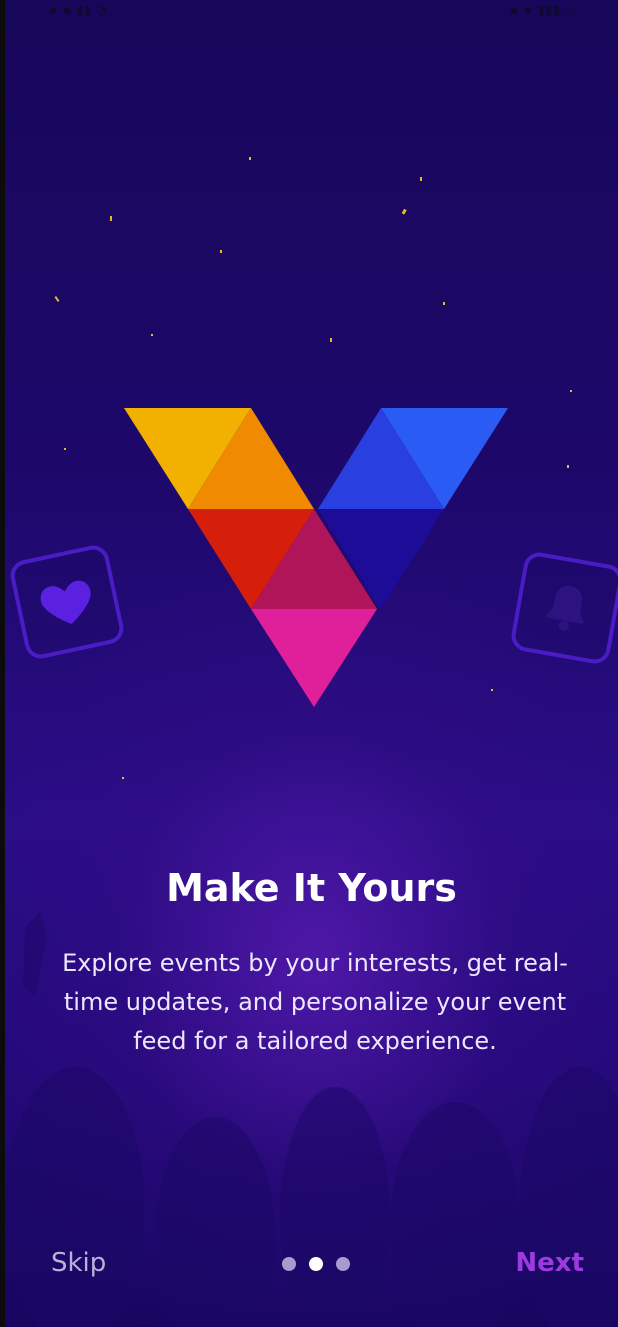  I want to click on pagination-dots, so click(316, 1264).